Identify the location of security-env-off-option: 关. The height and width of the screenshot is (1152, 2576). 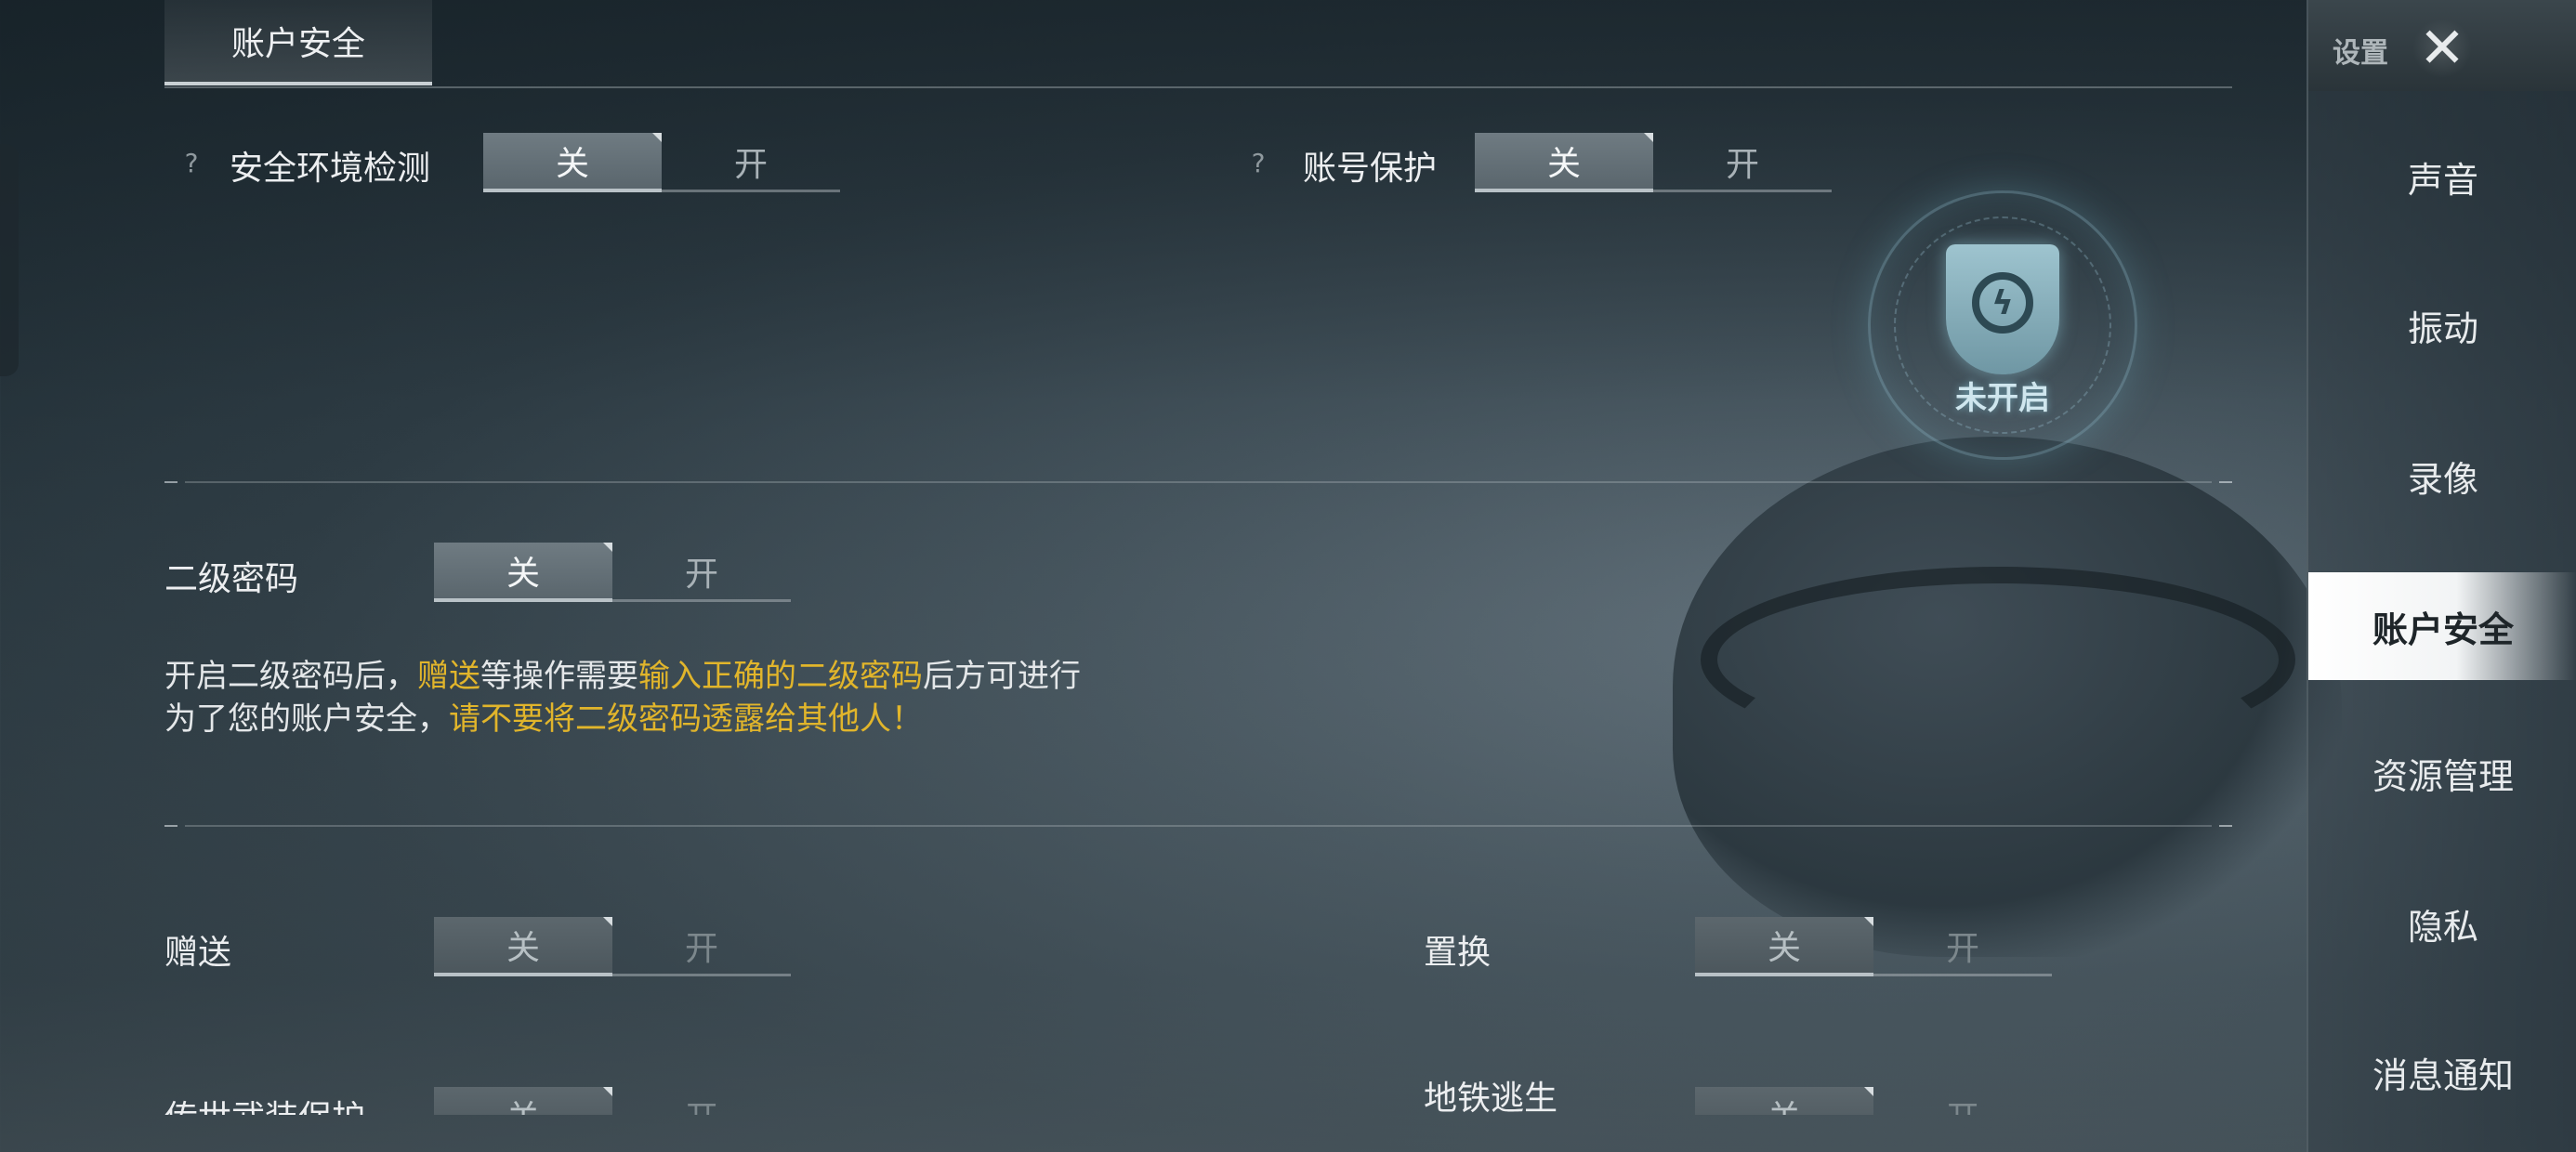
(572, 162).